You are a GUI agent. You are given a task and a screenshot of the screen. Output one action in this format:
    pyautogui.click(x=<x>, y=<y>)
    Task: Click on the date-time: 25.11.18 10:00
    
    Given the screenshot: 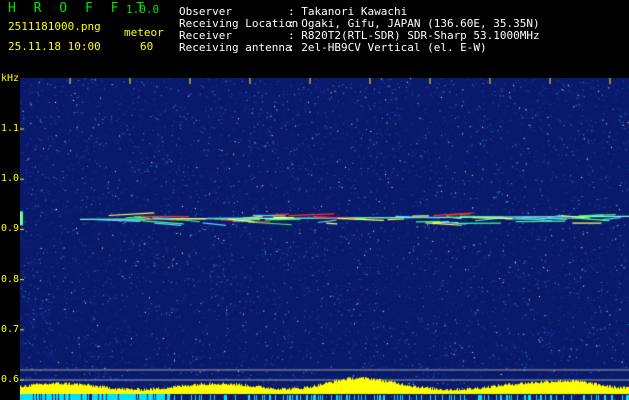 What is the action you would take?
    pyautogui.click(x=54, y=46)
    